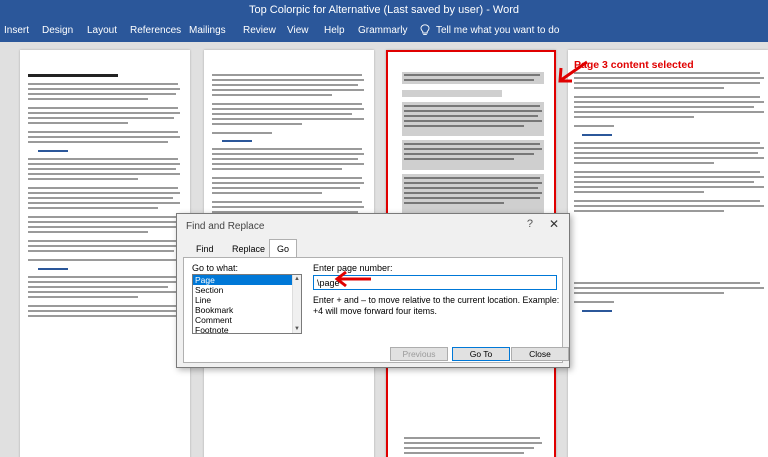  Describe the element at coordinates (498, 30) in the screenshot. I see `tell-me-text: Tell me what you want to do` at that location.